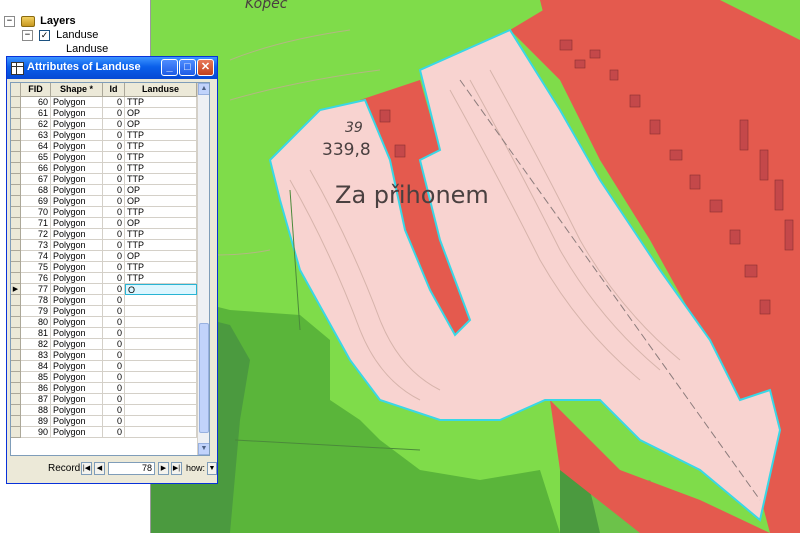 The image size is (800, 533). I want to click on row-selector: ▶, so click(16, 289).